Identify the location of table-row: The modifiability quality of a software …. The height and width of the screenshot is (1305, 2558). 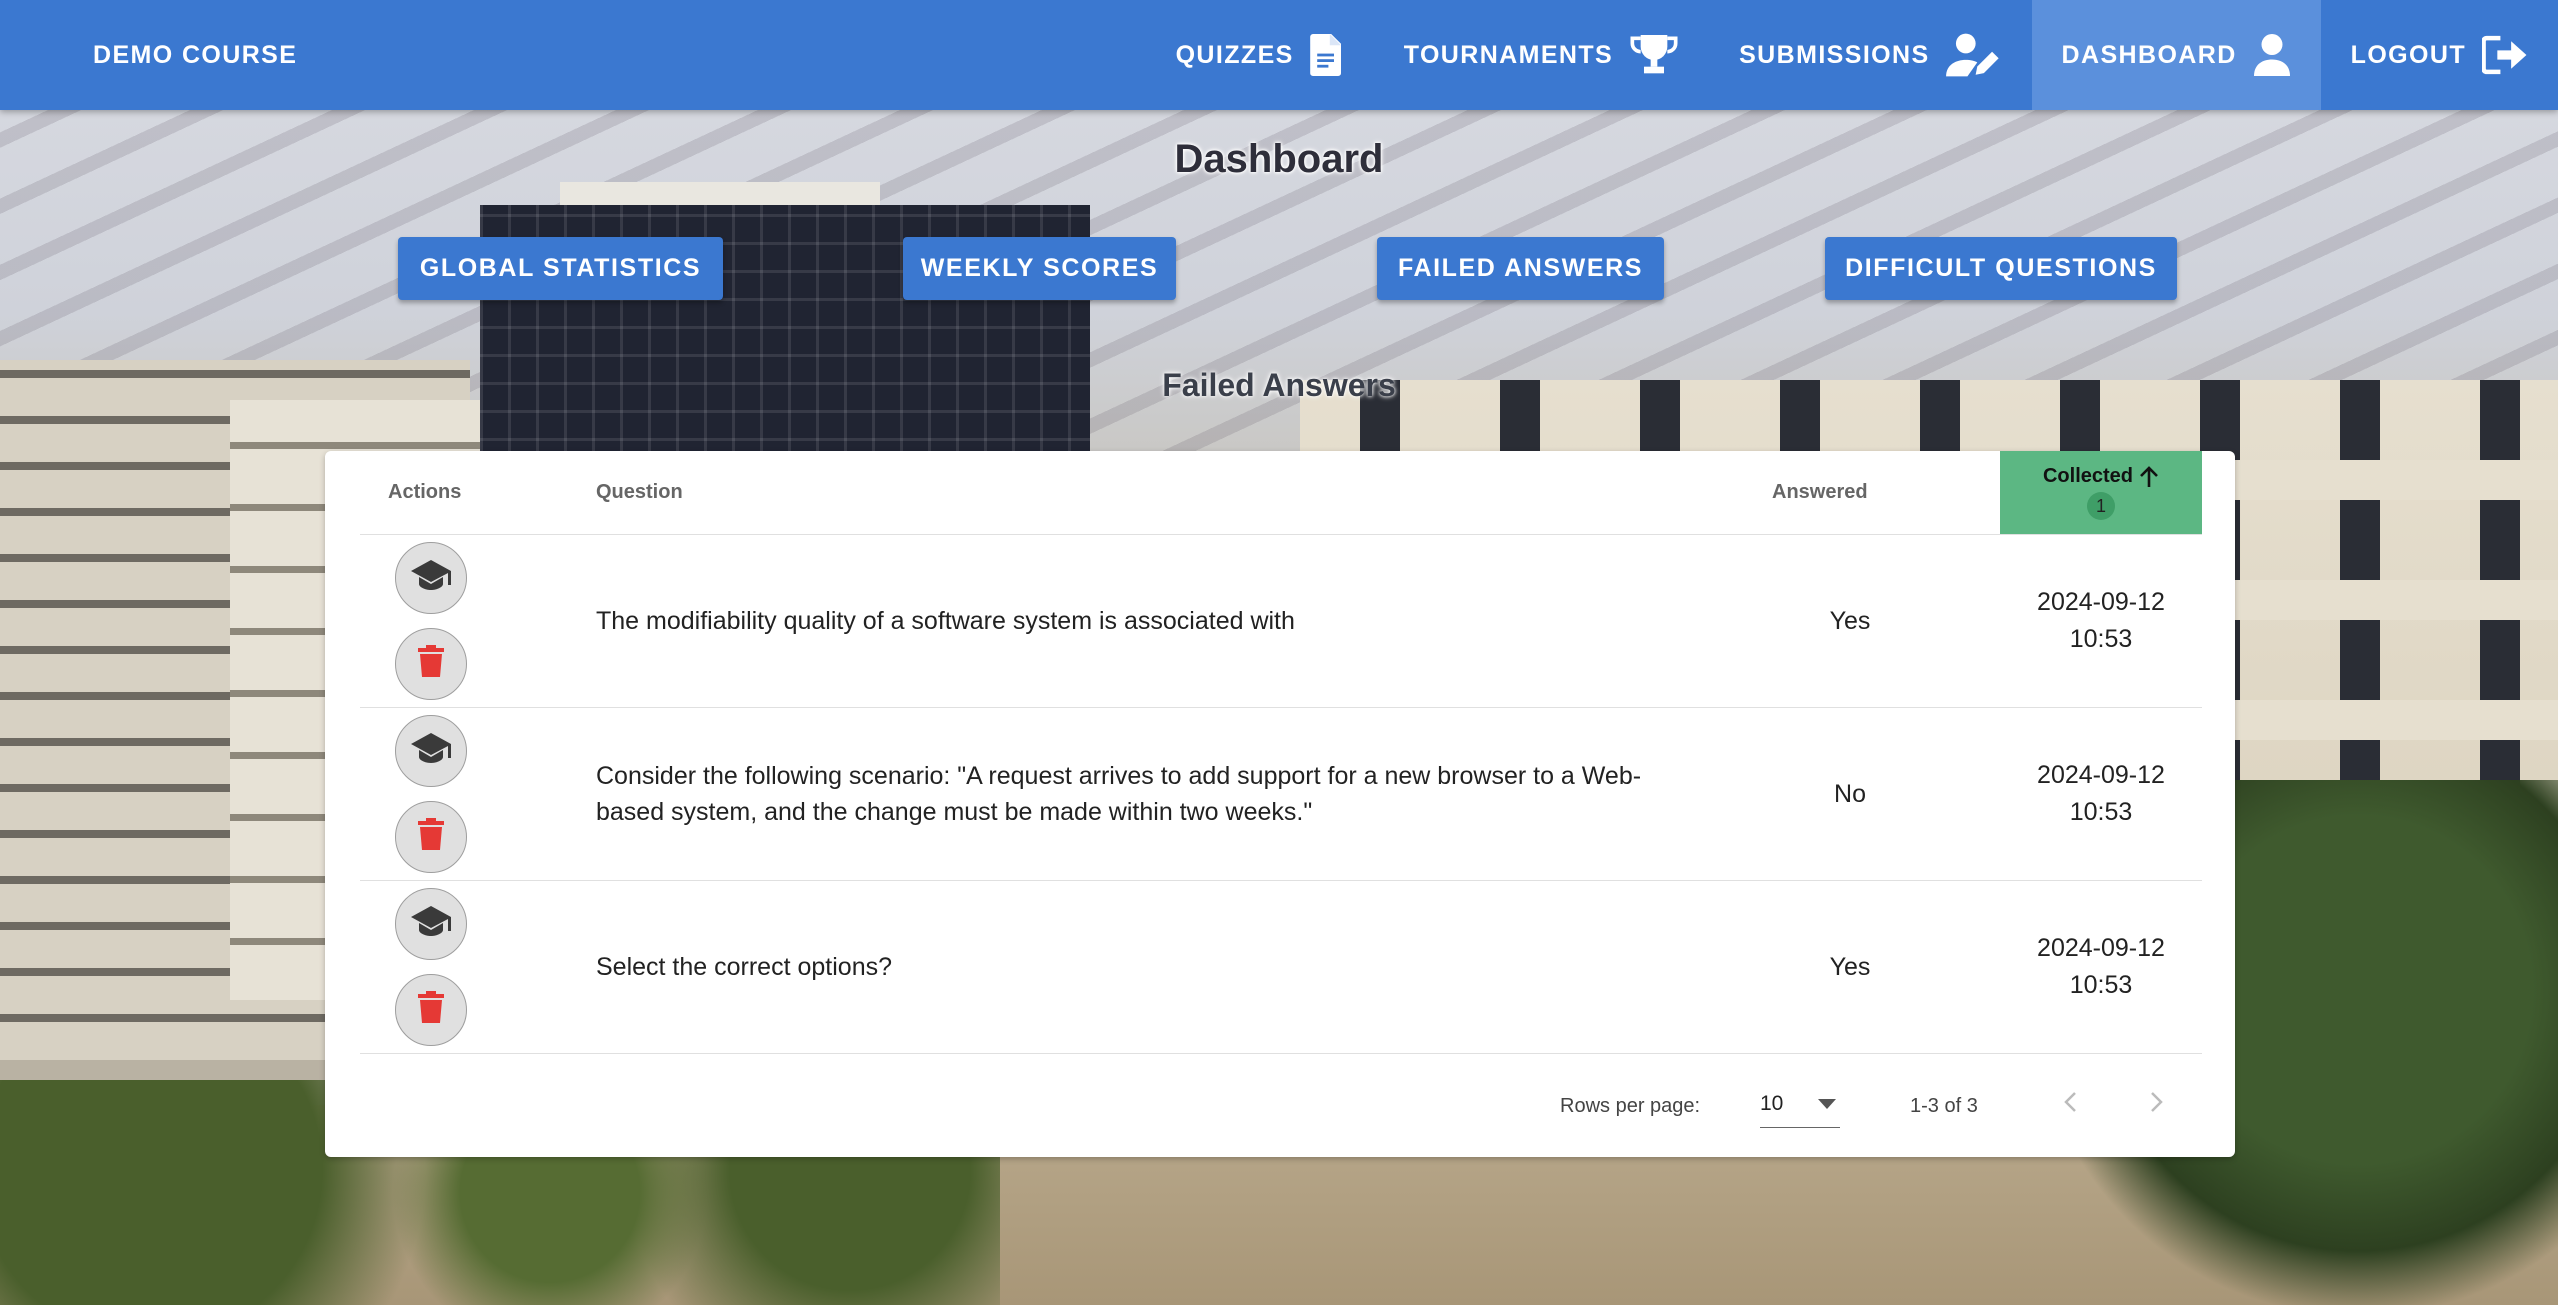
(1281, 621).